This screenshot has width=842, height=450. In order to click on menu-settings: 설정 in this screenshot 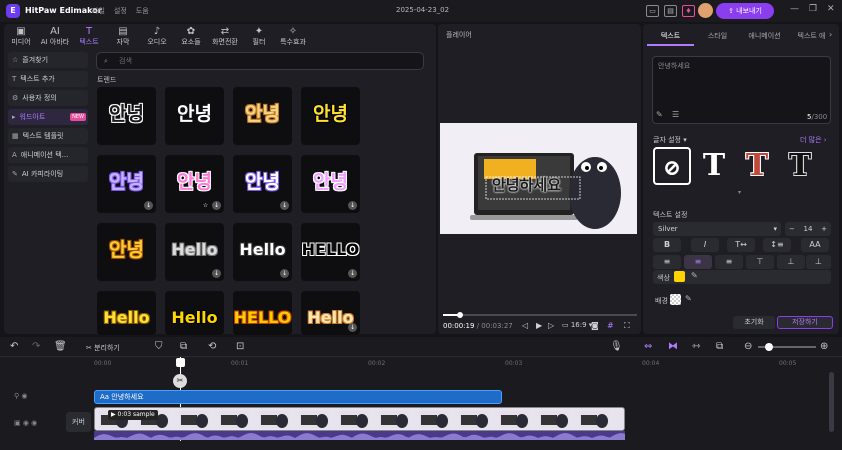, I will do `click(120, 11)`.